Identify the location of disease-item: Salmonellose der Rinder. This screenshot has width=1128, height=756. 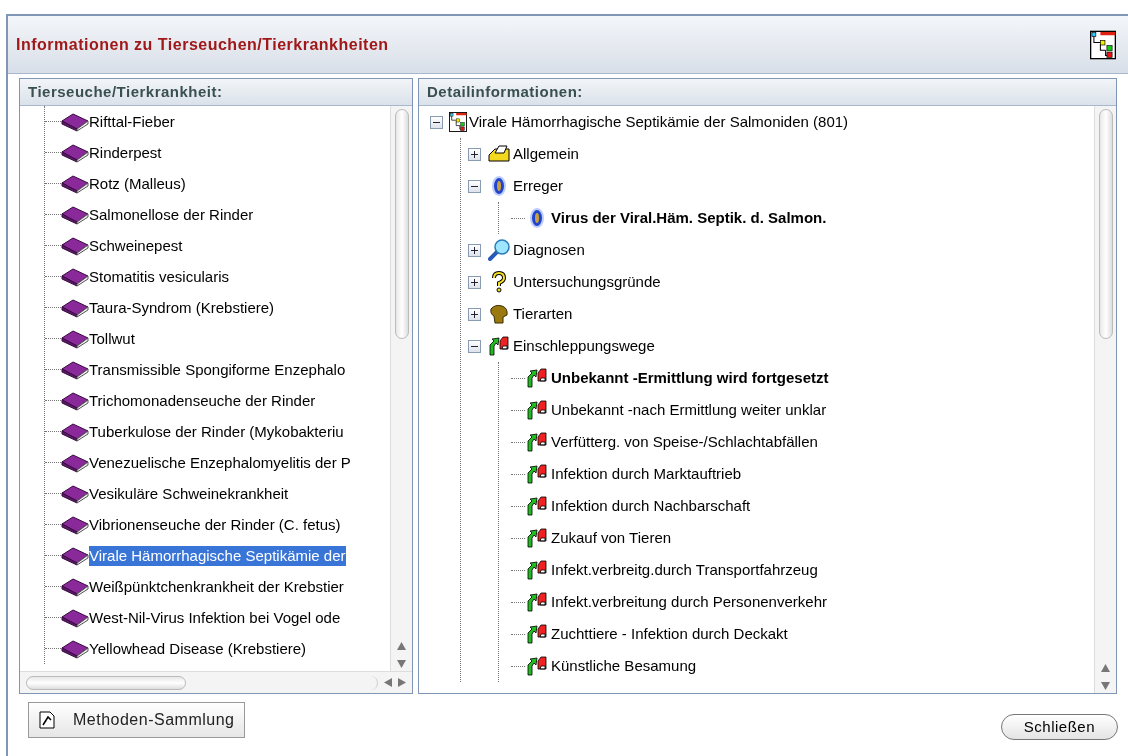
(171, 214).